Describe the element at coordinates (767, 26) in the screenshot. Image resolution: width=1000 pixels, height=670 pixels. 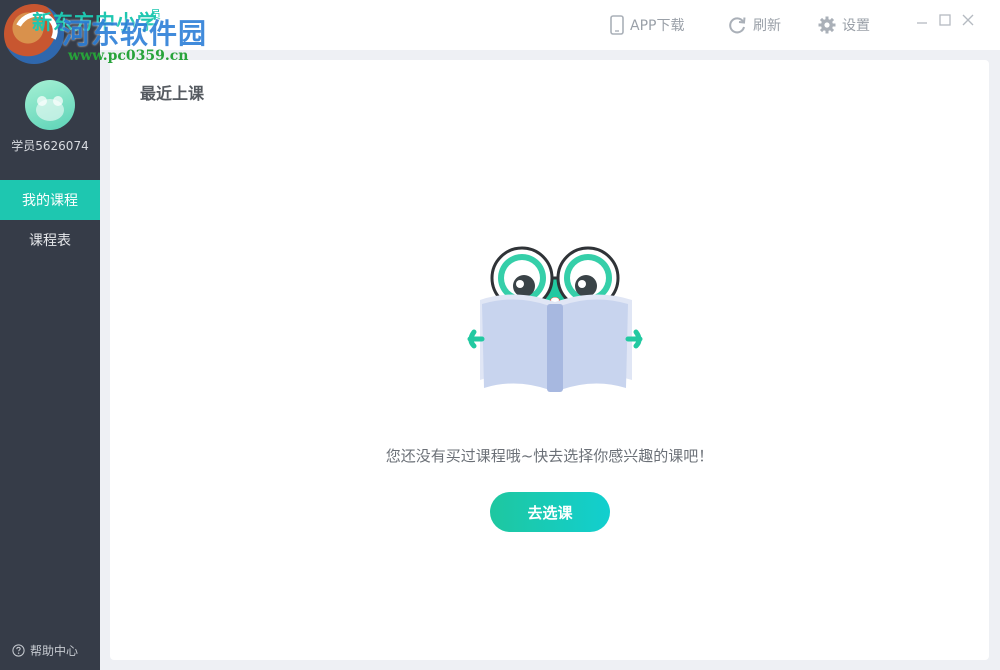
I see `refresh-label: 刷新` at that location.